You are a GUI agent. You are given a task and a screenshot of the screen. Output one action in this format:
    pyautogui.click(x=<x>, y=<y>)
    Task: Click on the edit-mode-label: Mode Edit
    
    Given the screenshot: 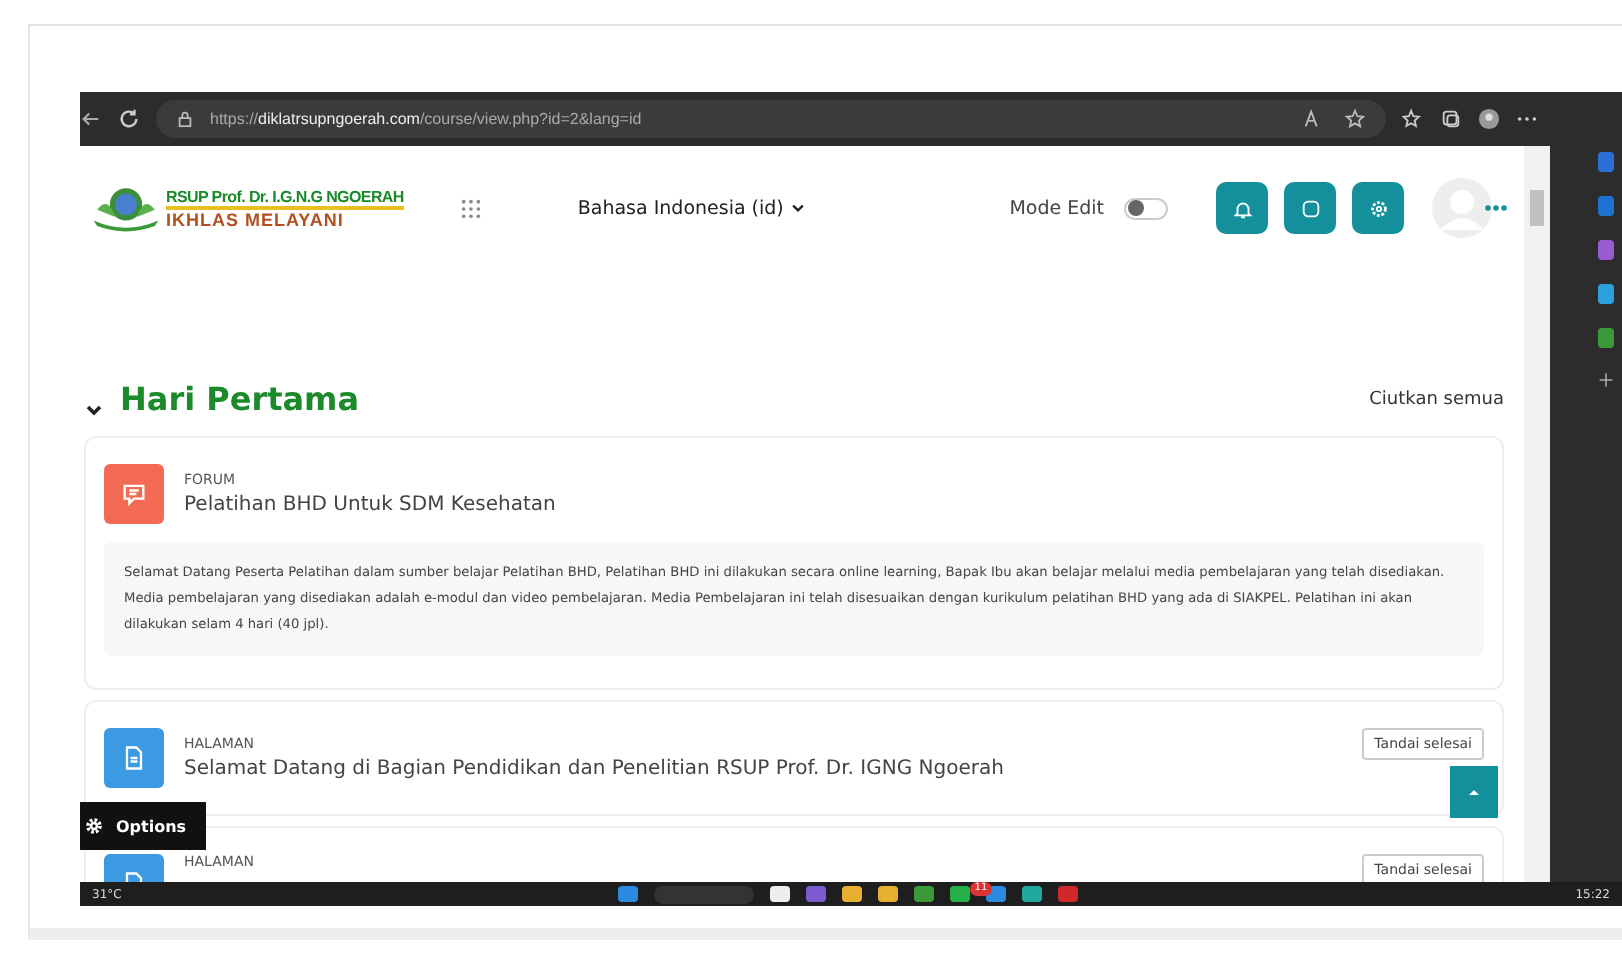 What is the action you would take?
    pyautogui.click(x=1056, y=208)
    